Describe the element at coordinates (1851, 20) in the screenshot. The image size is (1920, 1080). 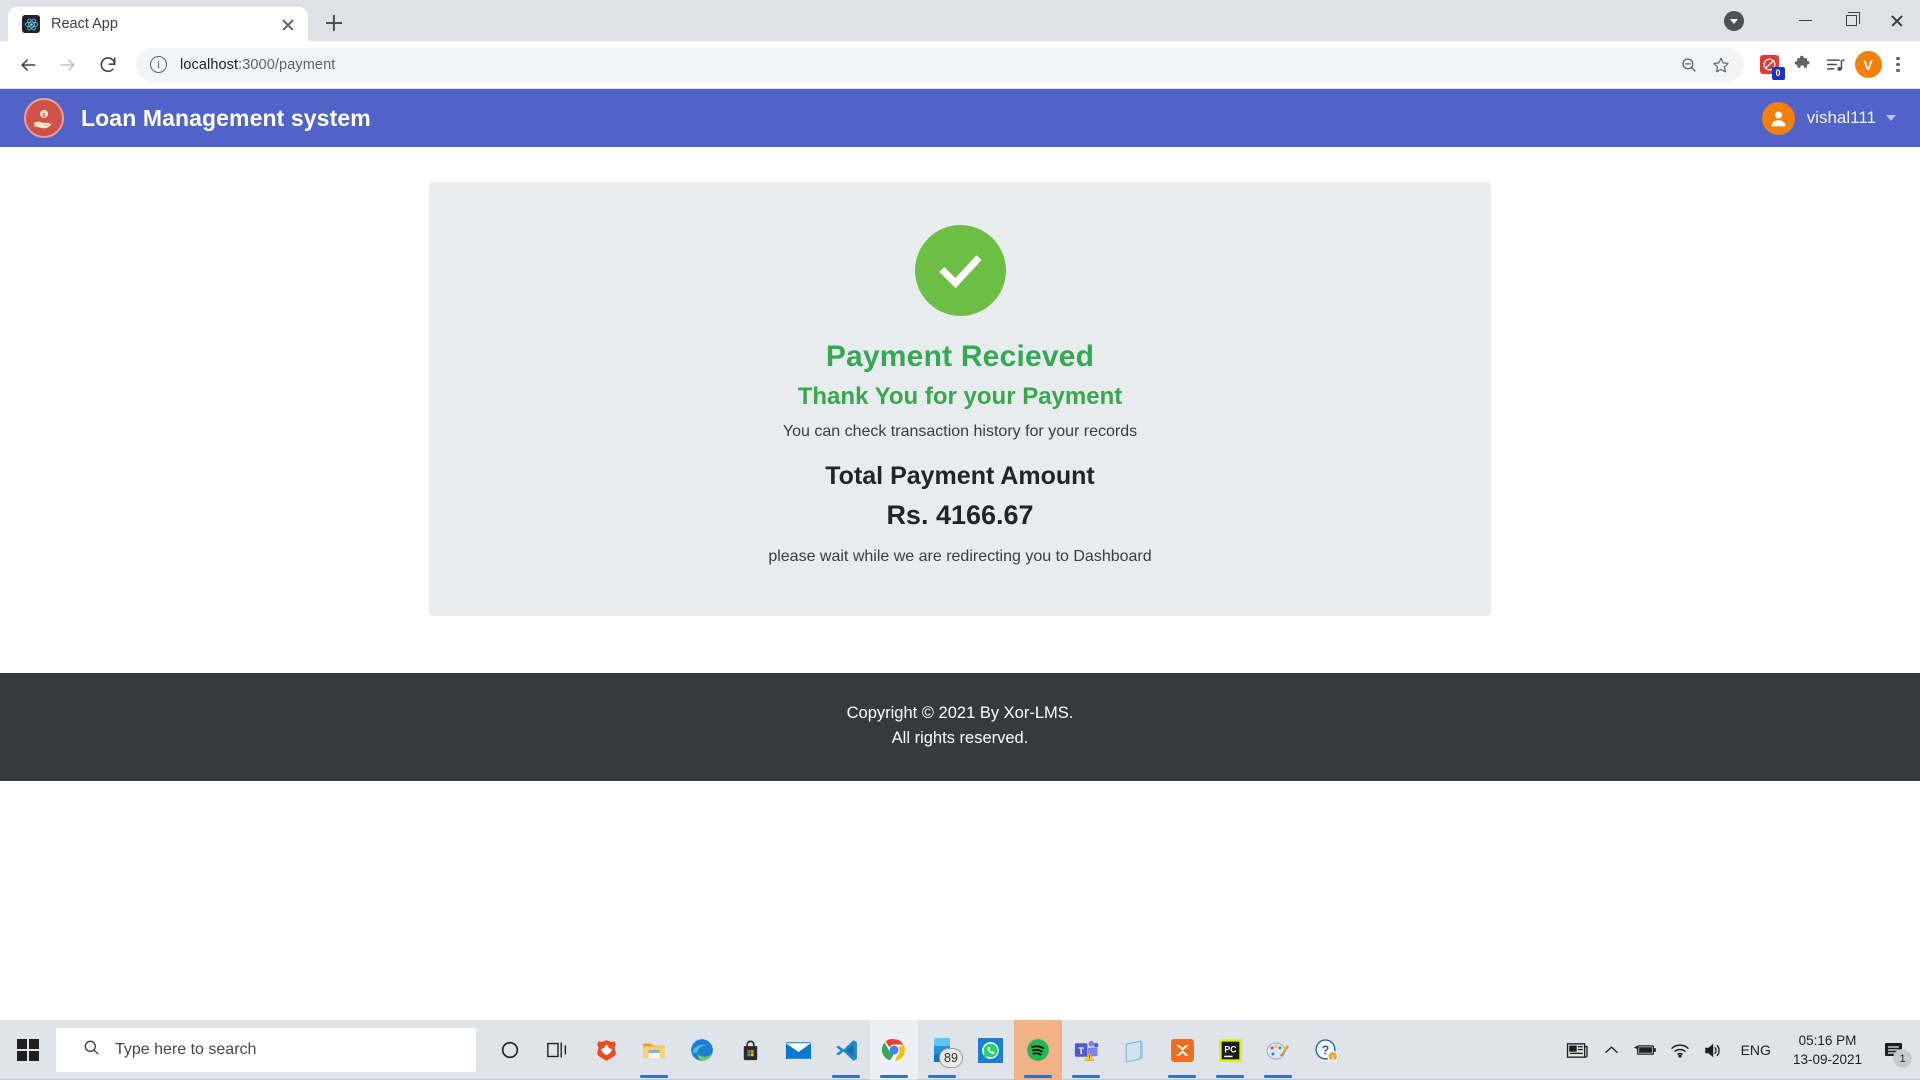
I see `maximize-restore-button` at that location.